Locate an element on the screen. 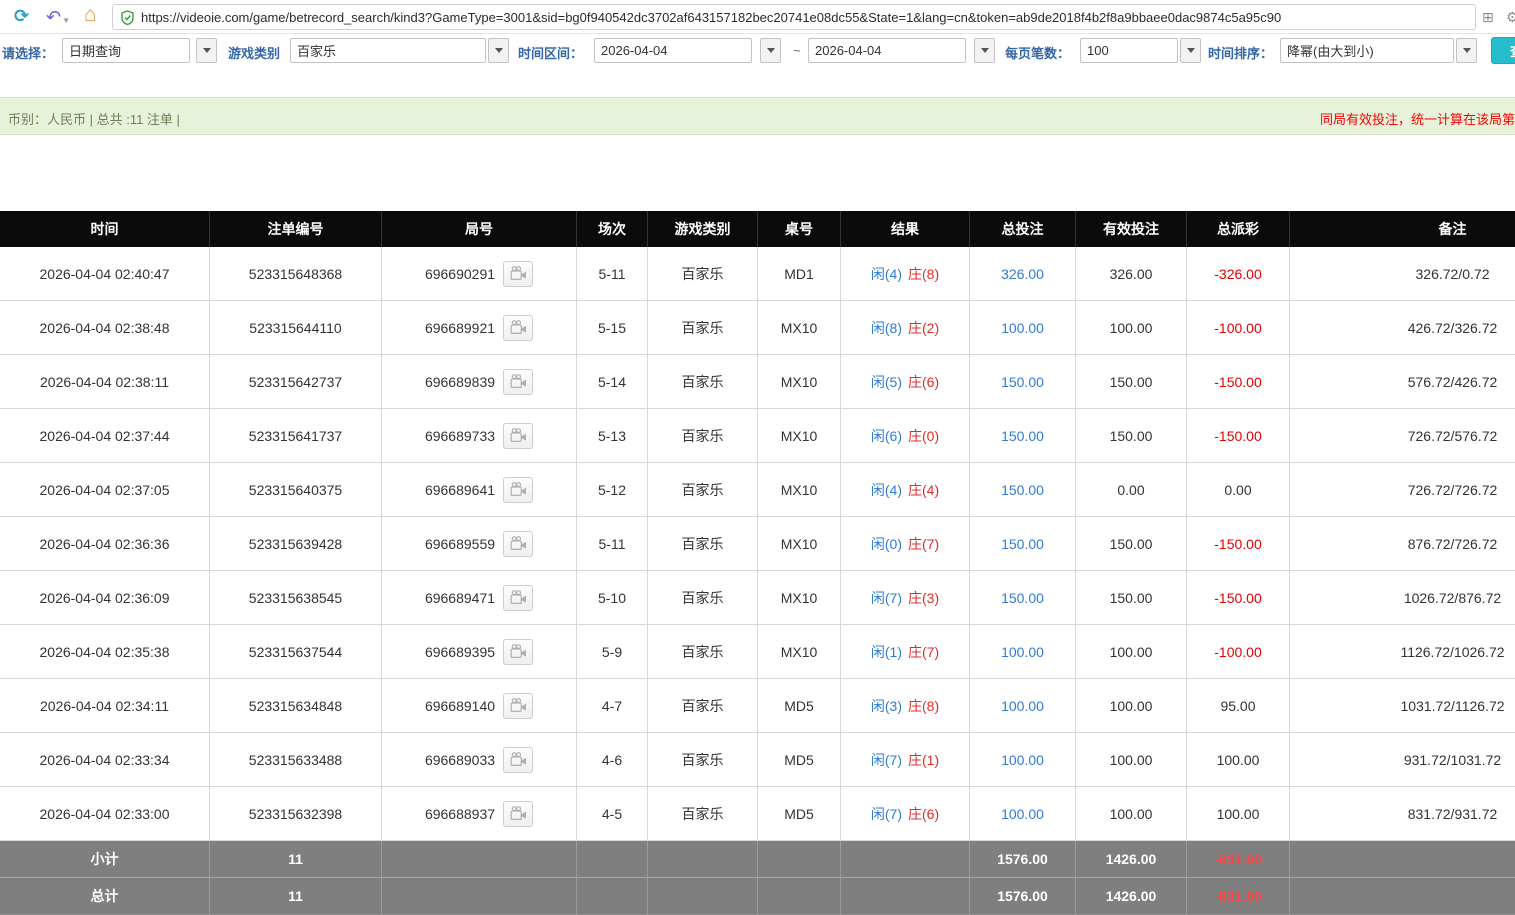 The width and height of the screenshot is (1515, 915). cell-note: 426.72/326.72 is located at coordinates (1402, 328).